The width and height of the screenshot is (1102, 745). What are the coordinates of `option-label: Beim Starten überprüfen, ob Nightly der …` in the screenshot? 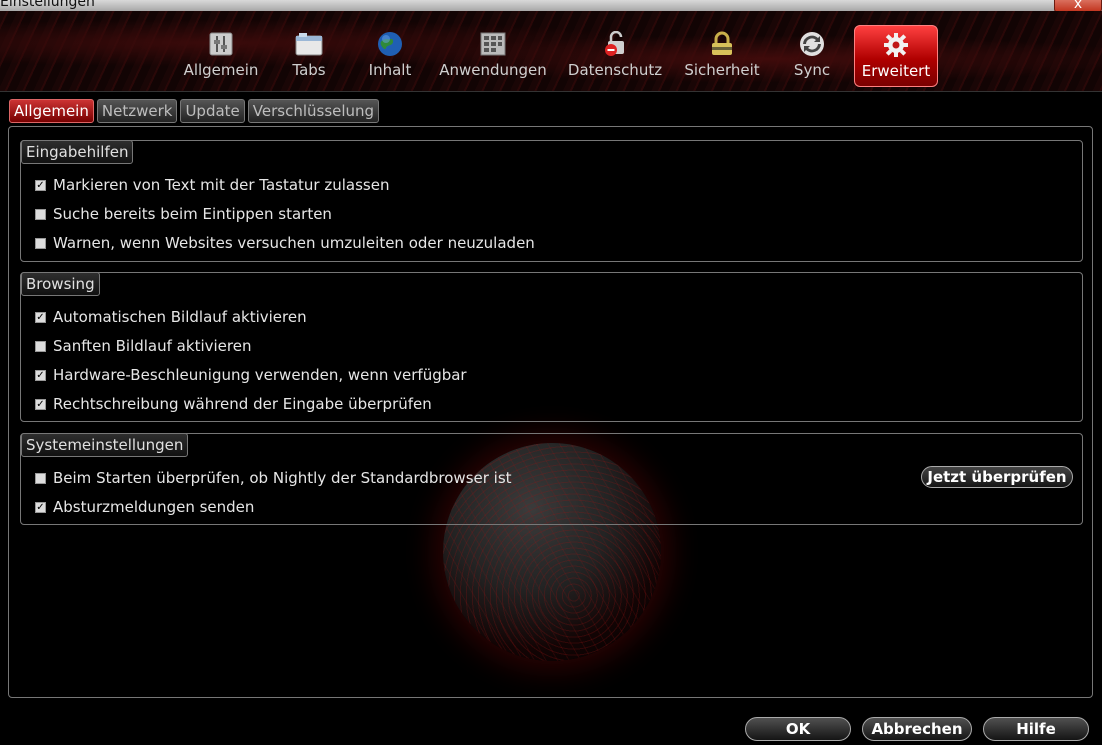 It's located at (282, 478).